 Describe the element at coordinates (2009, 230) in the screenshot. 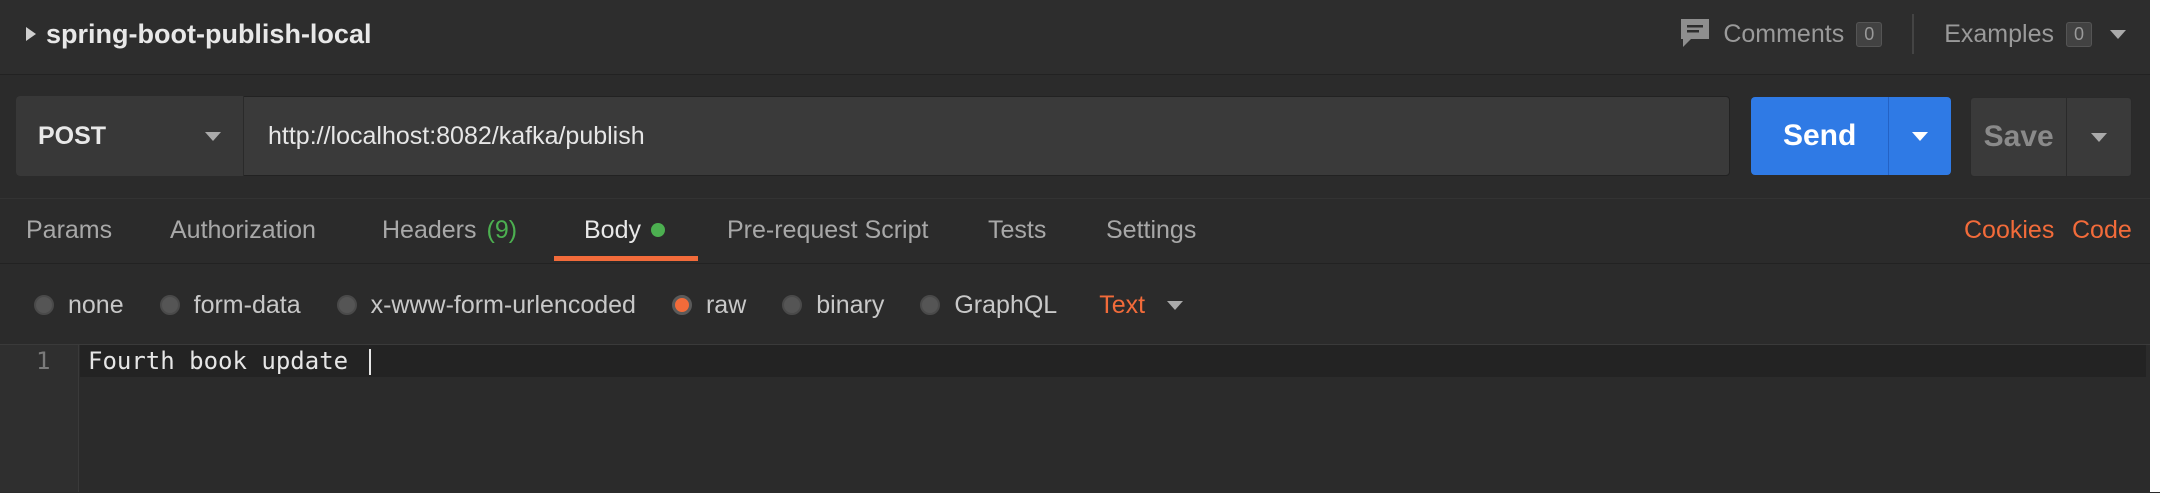

I see `cookies-link: Cookies` at that location.